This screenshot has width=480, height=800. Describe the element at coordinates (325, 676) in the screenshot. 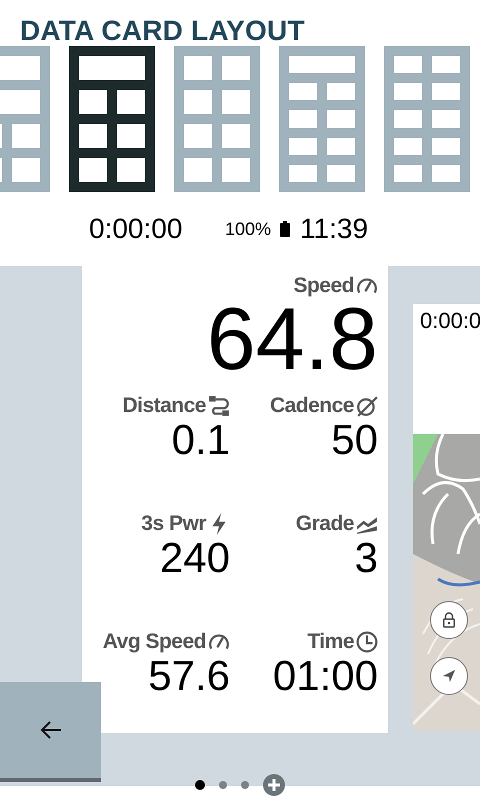

I see `field-value: 01:00` at that location.